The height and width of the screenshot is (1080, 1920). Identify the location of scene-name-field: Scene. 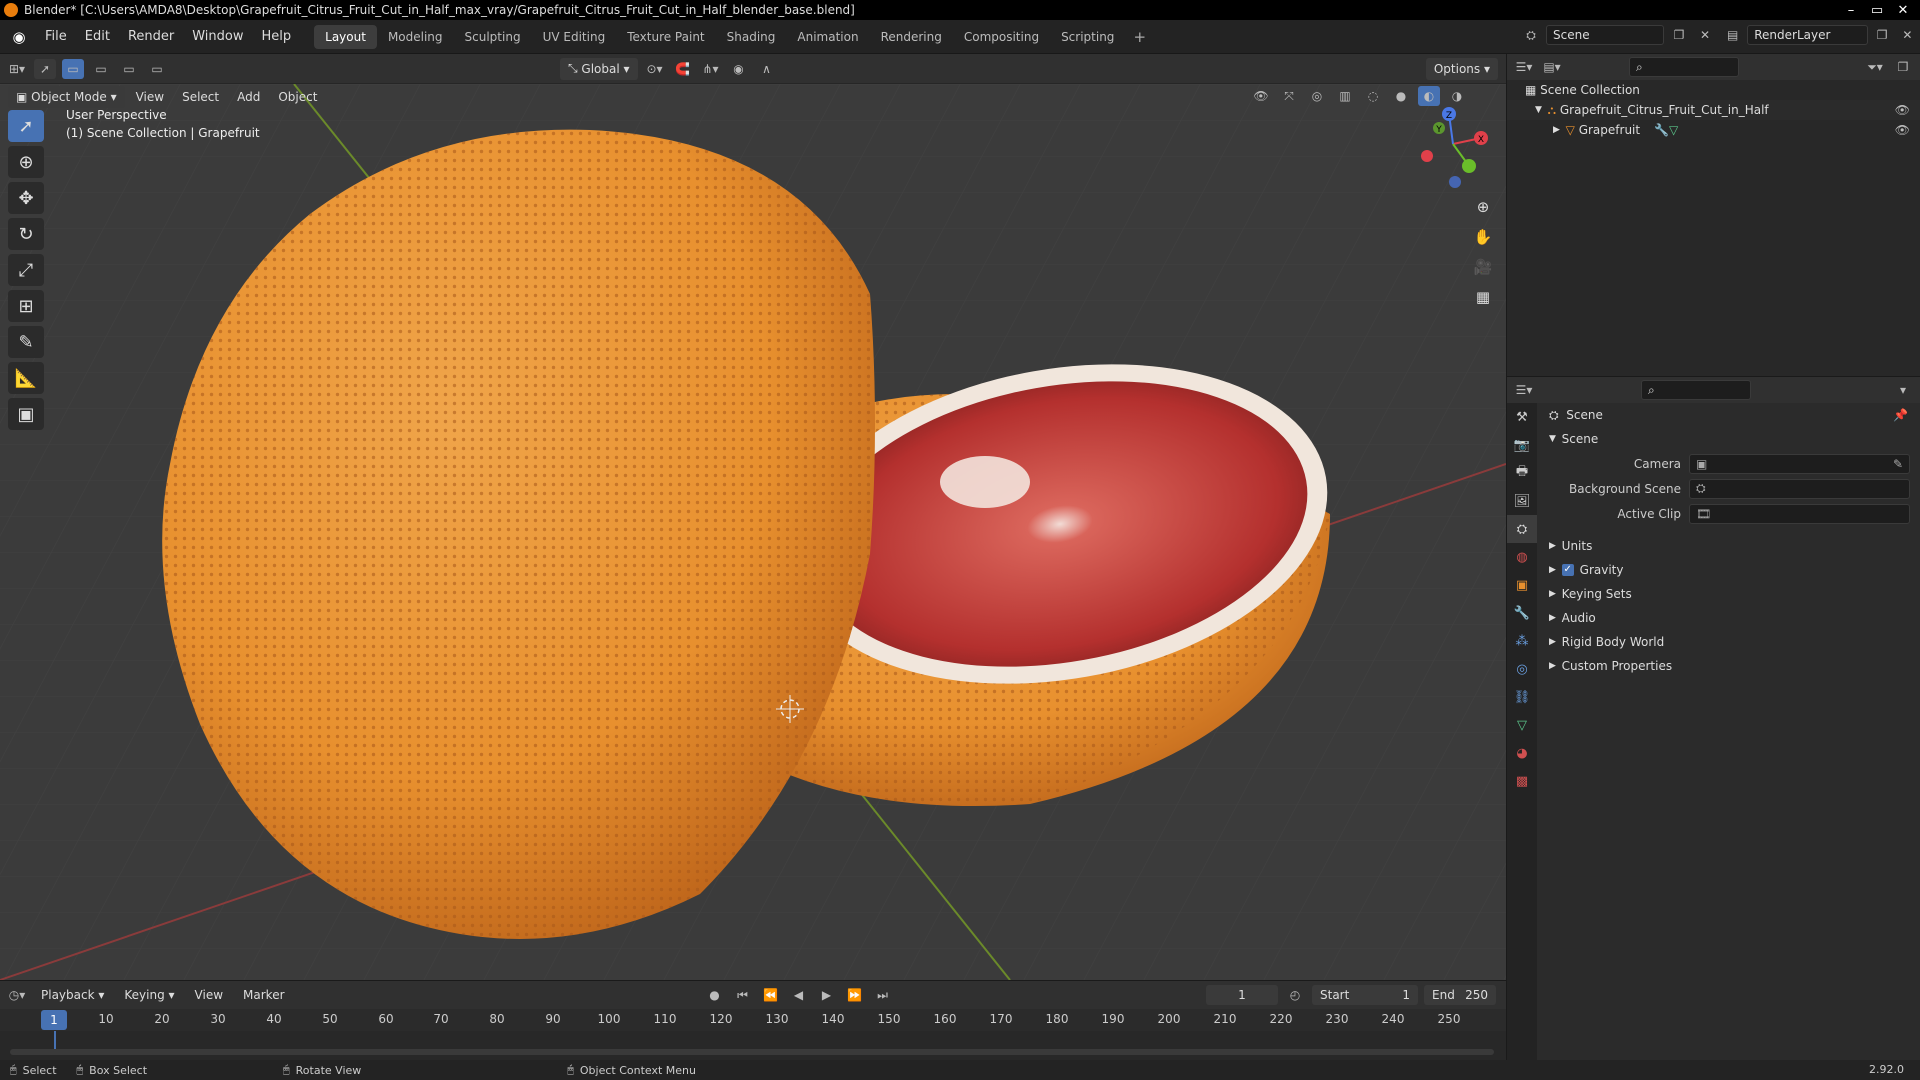
(1605, 35).